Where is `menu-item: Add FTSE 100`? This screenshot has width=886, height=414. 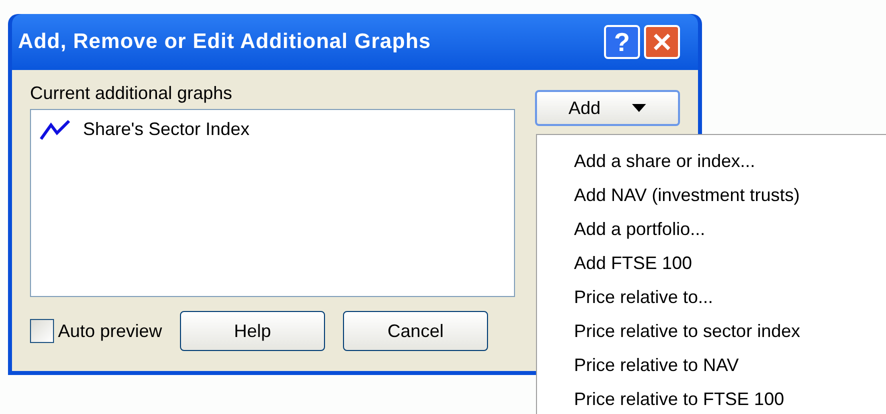 menu-item: Add FTSE 100 is located at coordinates (711, 264).